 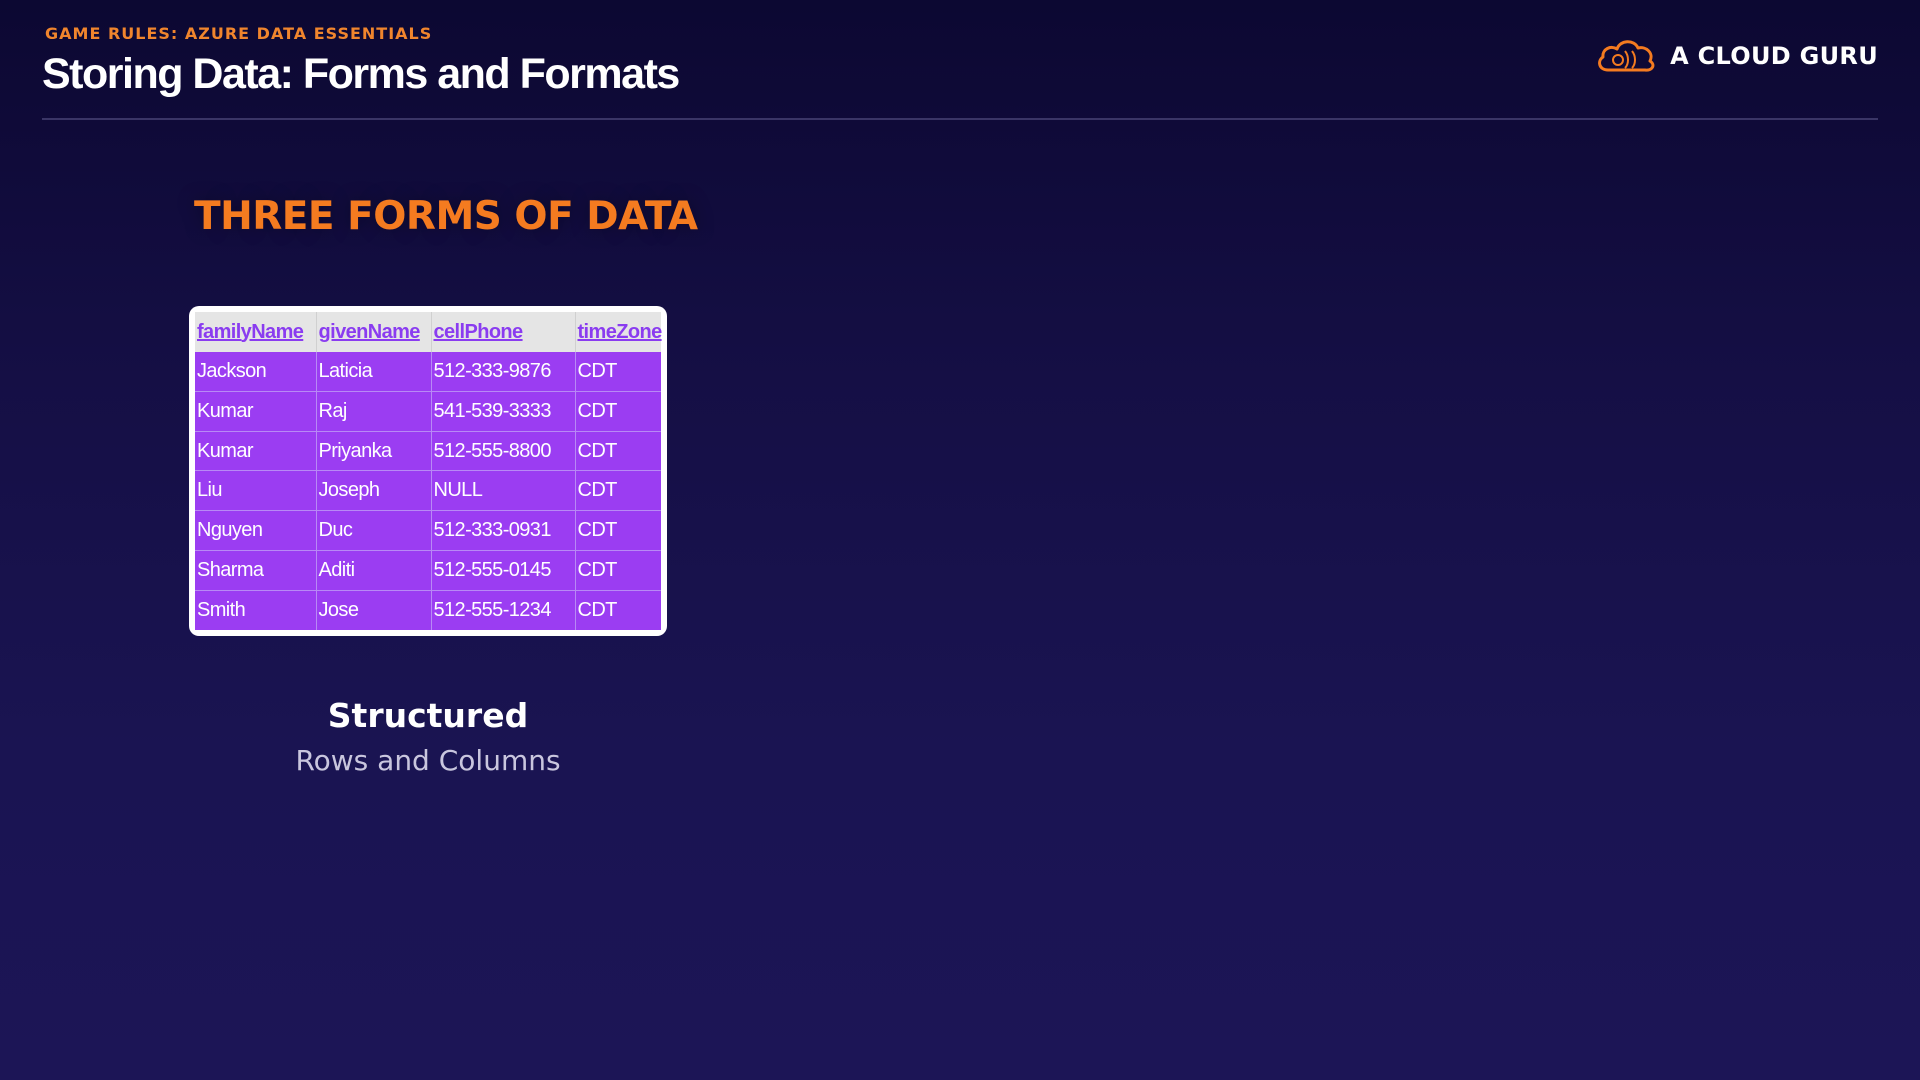 What do you see at coordinates (256, 372) in the screenshot?
I see `table-cell: Jackson` at bounding box center [256, 372].